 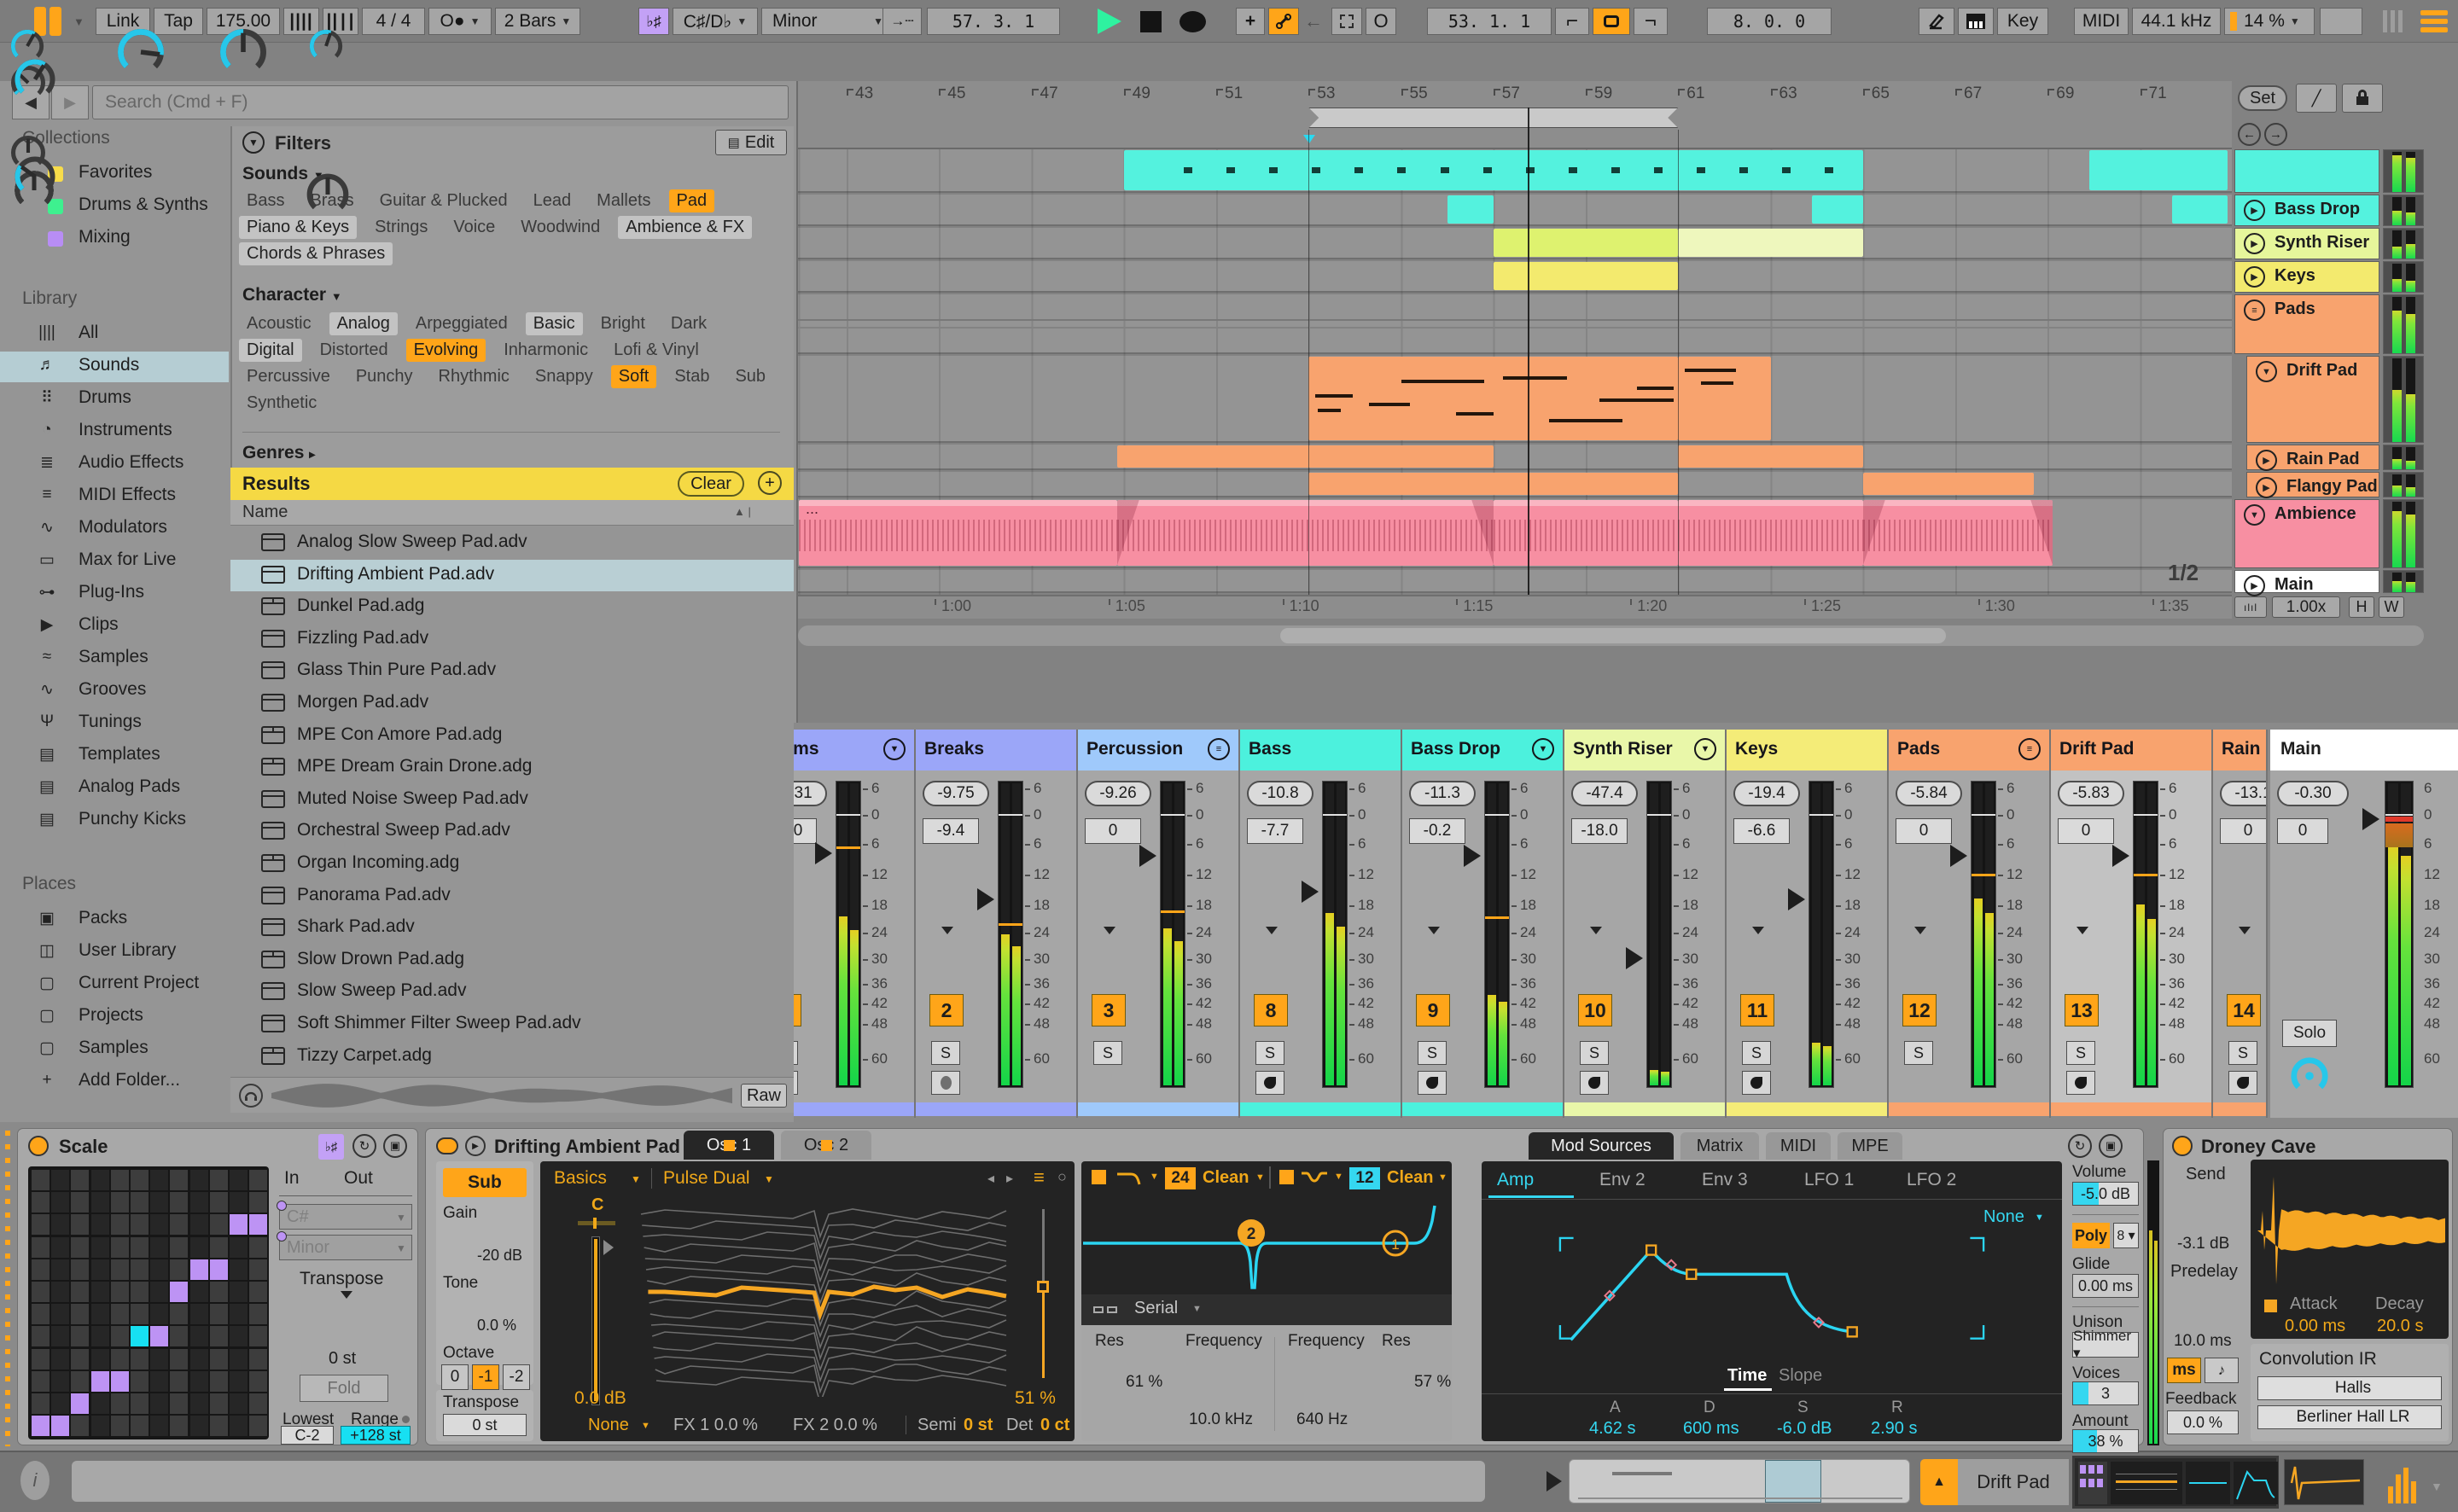 What do you see at coordinates (1099, 1177) in the screenshot?
I see `filter1-toggle` at bounding box center [1099, 1177].